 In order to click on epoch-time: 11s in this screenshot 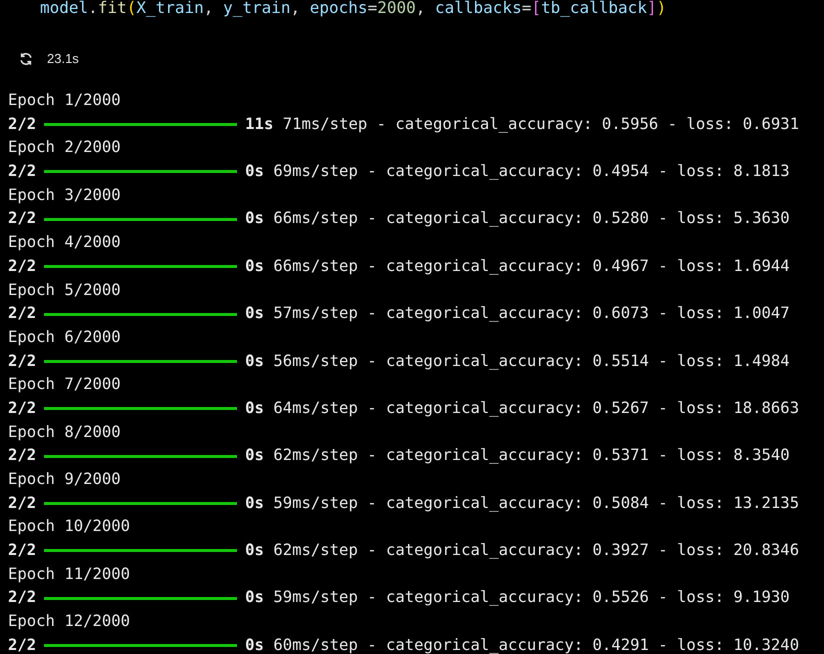, I will do `click(259, 124)`.